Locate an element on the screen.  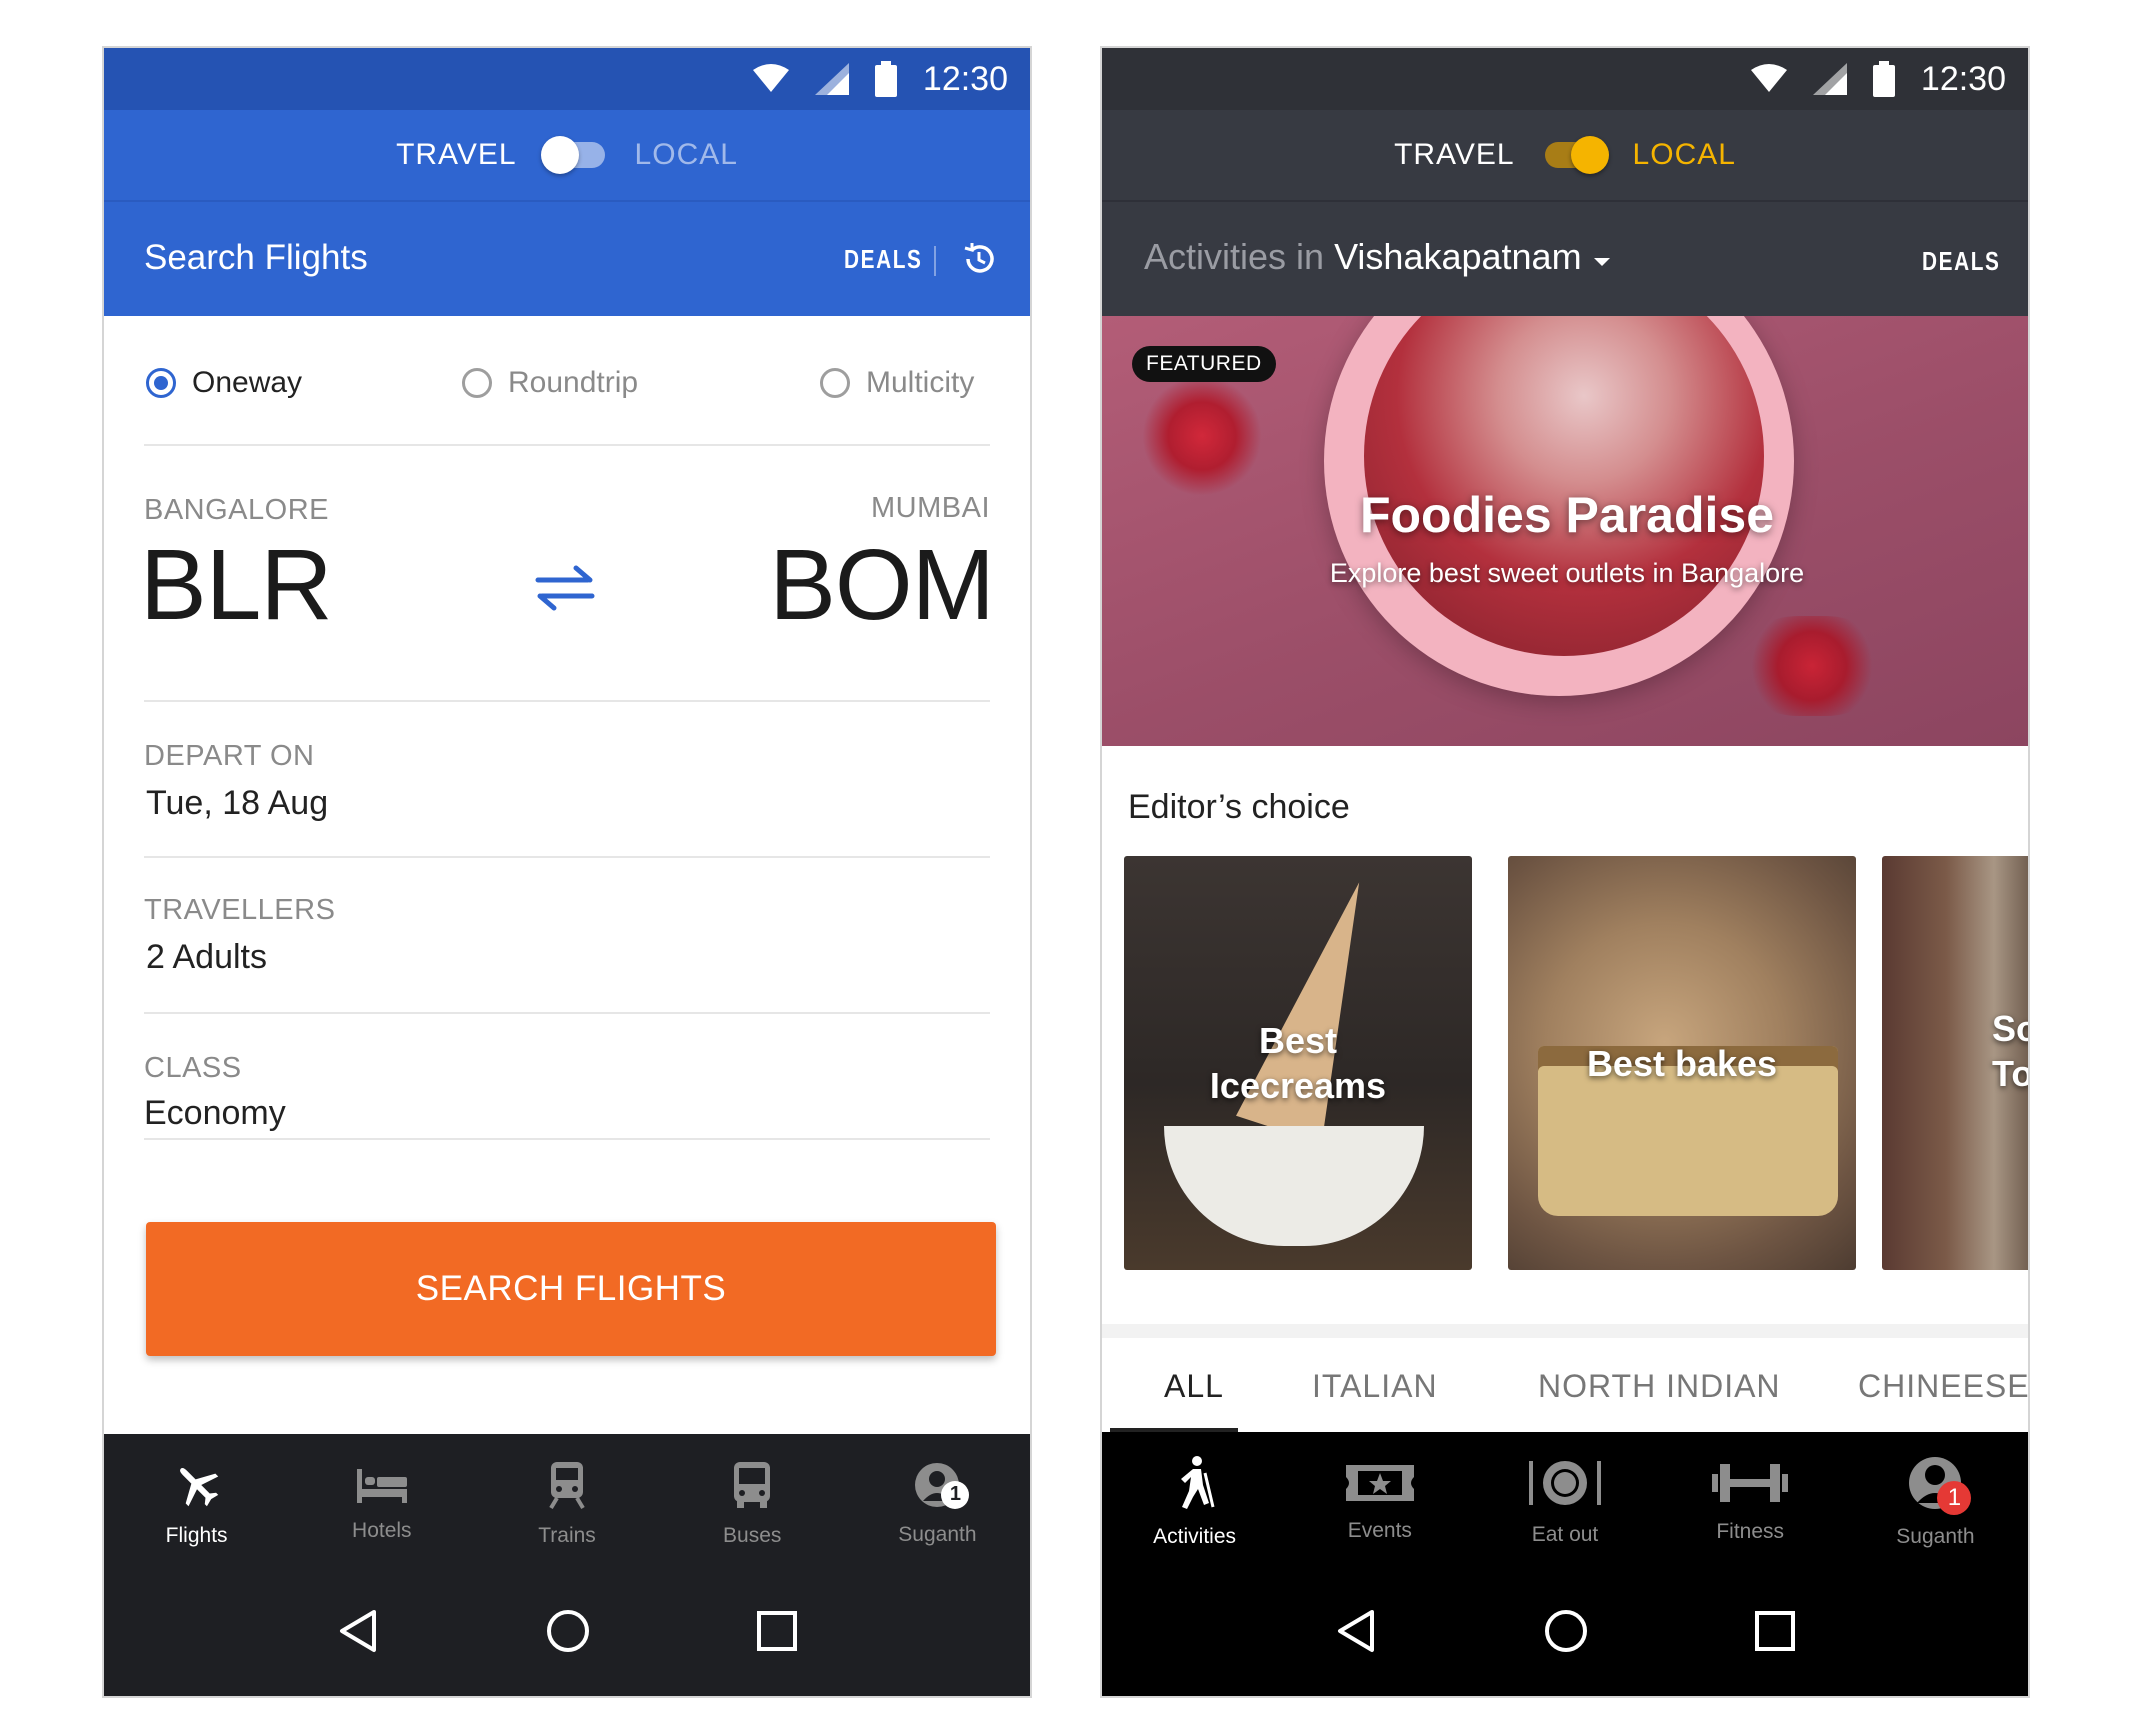
category-tabs: ALL ITALIAN NORTH INDIAN CHINEESE is located at coordinates (1565, 1378).